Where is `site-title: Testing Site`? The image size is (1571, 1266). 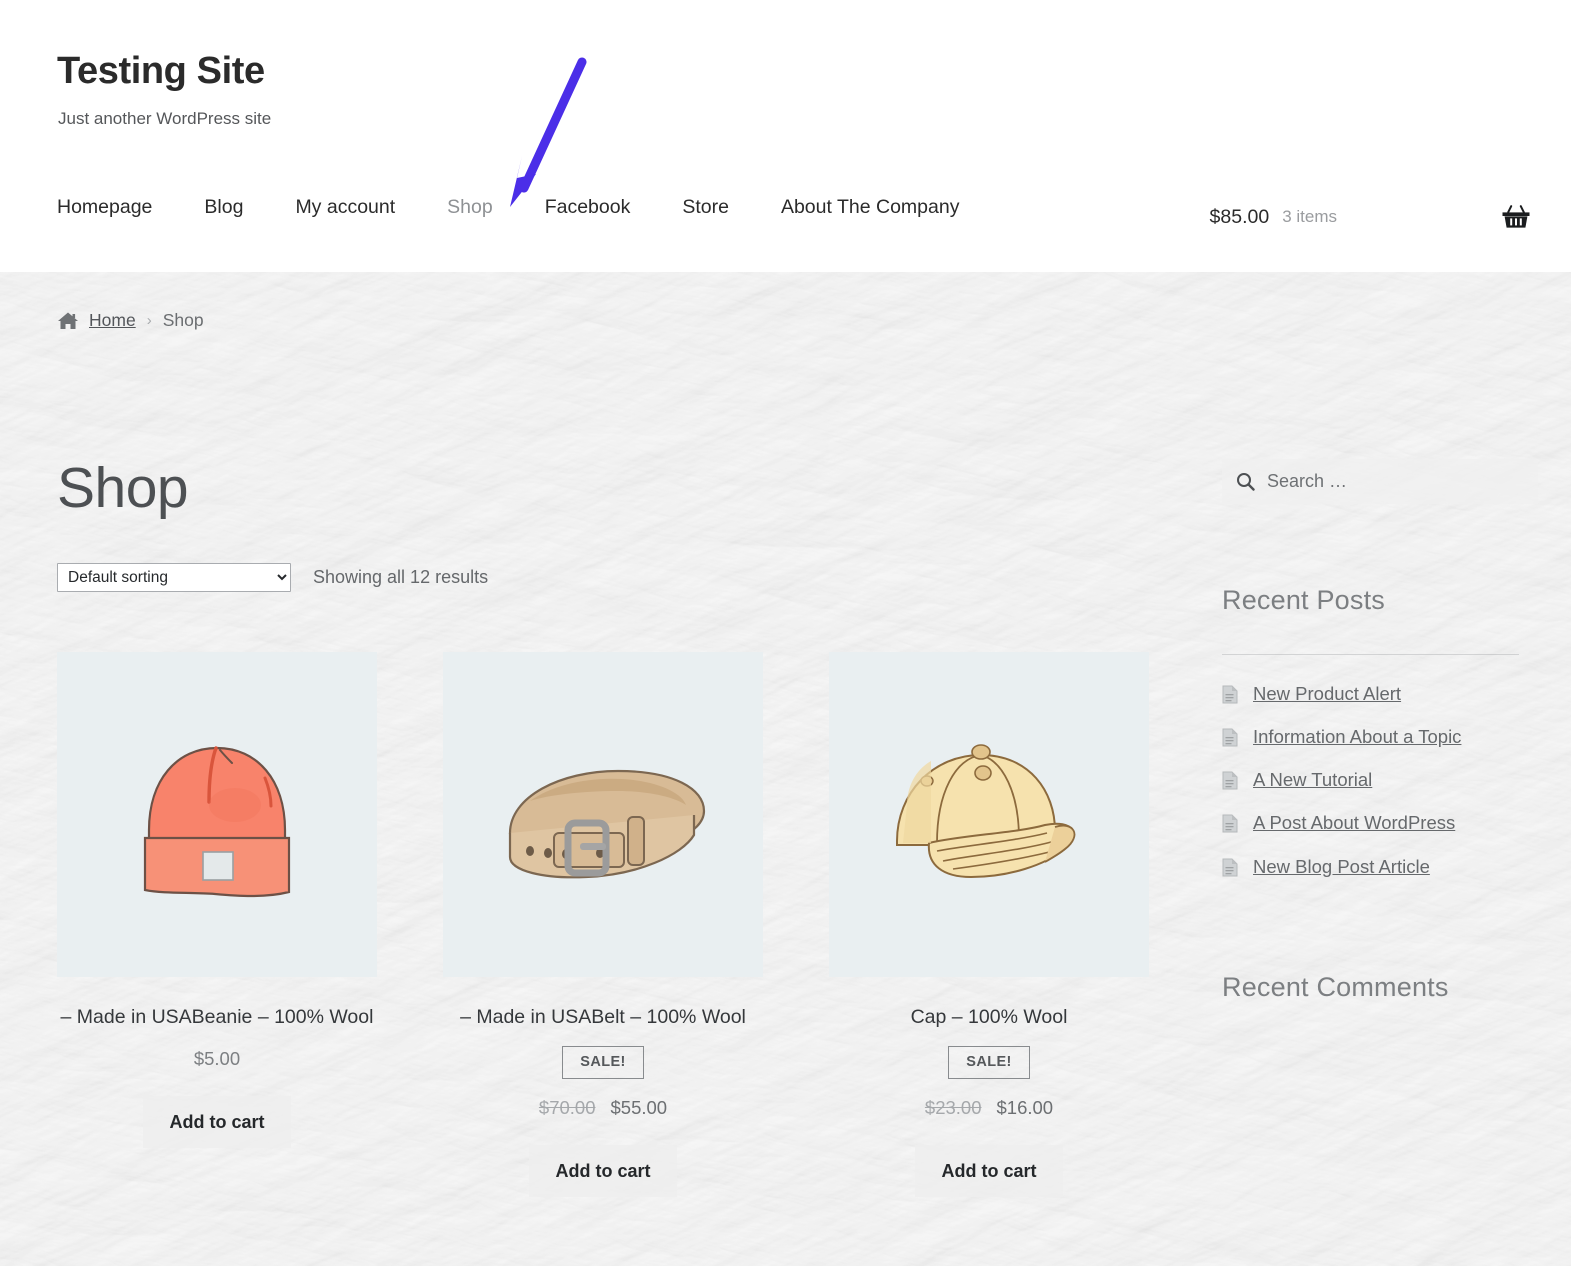 site-title: Testing Site is located at coordinates (161, 71).